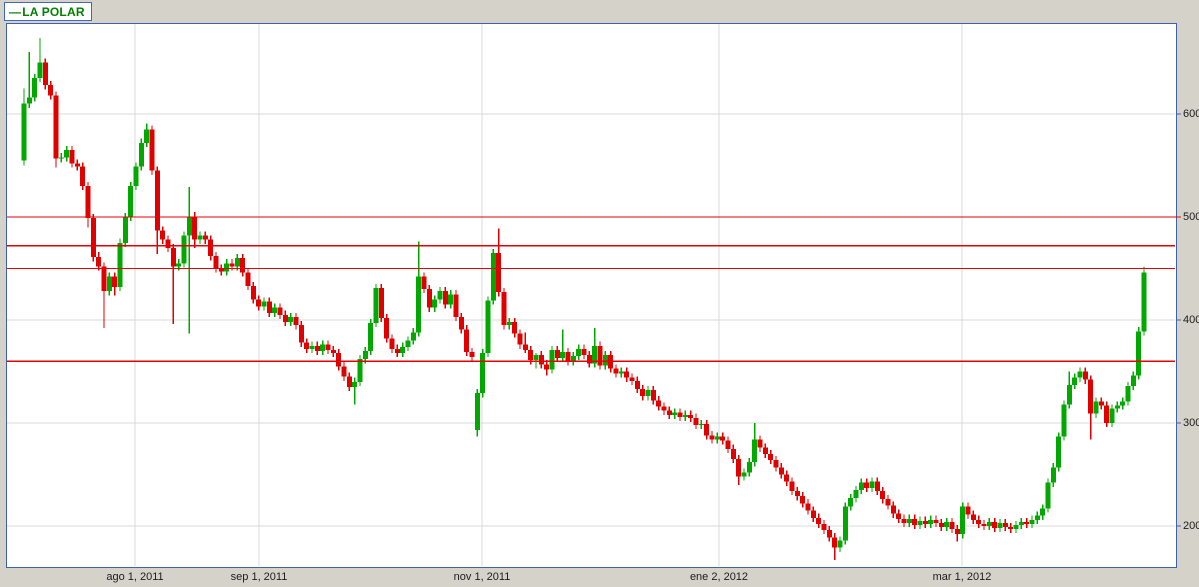  What do you see at coordinates (259, 577) in the screenshot?
I see `x-axis-label: sep 1, 2011` at bounding box center [259, 577].